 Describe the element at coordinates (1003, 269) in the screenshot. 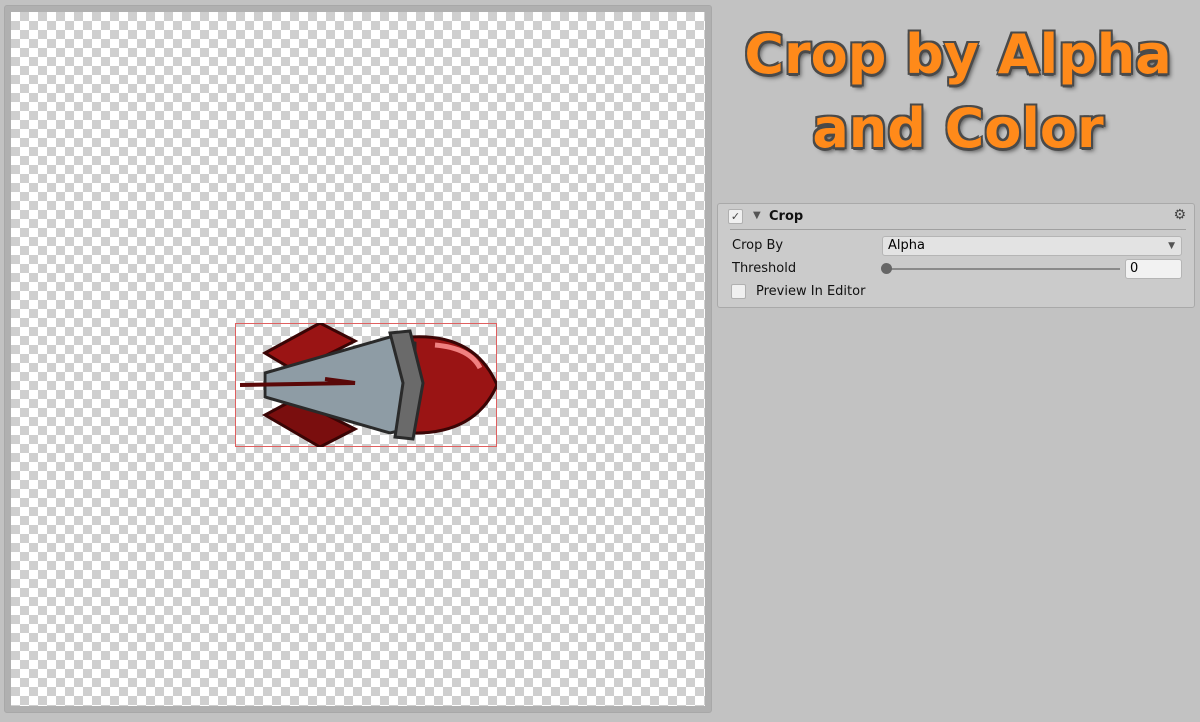

I see `threshold-slider-track` at that location.